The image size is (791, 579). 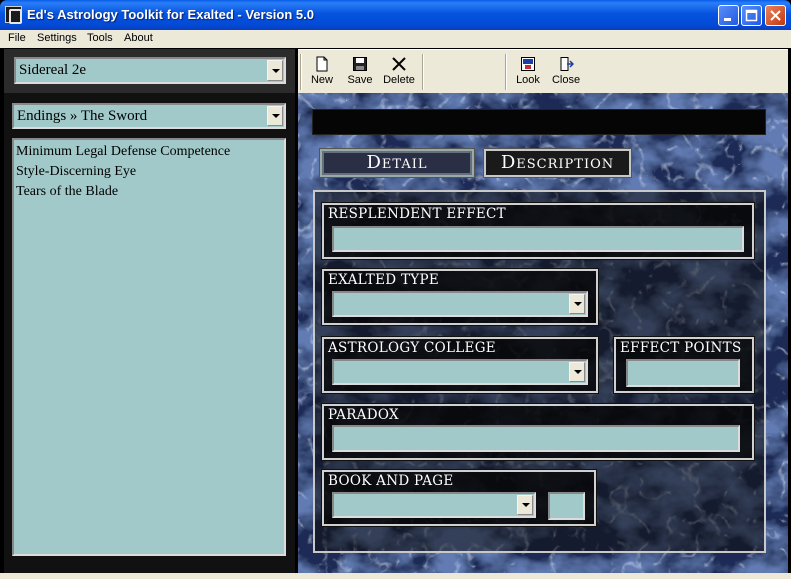 What do you see at coordinates (363, 415) in the screenshot?
I see `paradox-label: PARADOX` at bounding box center [363, 415].